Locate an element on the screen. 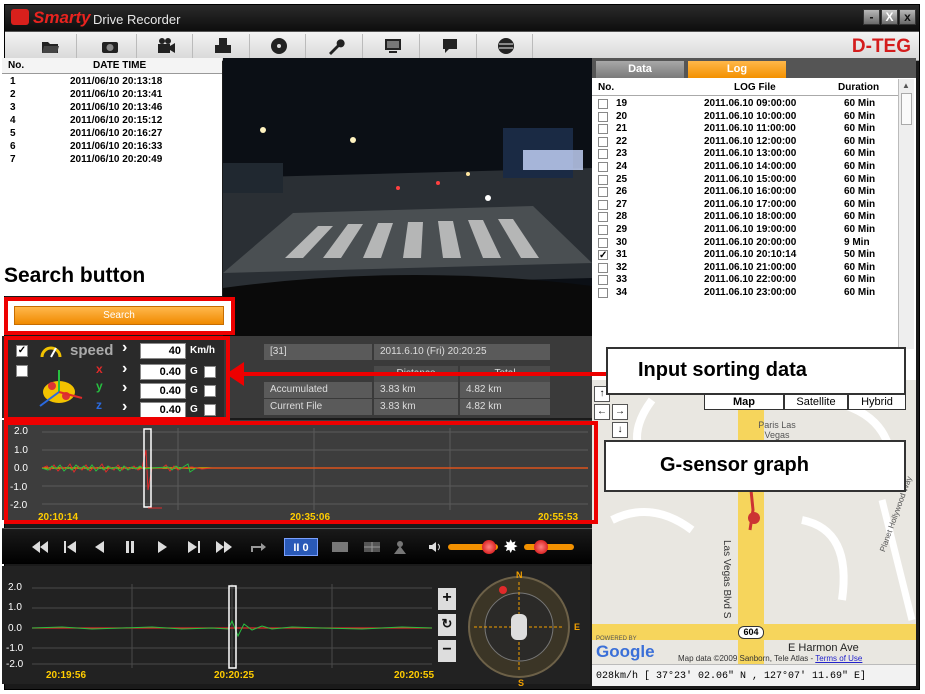 The width and height of the screenshot is (925, 694). log-row: 32 2011.06.10 21:00:00 60 Min is located at coordinates (745, 268).